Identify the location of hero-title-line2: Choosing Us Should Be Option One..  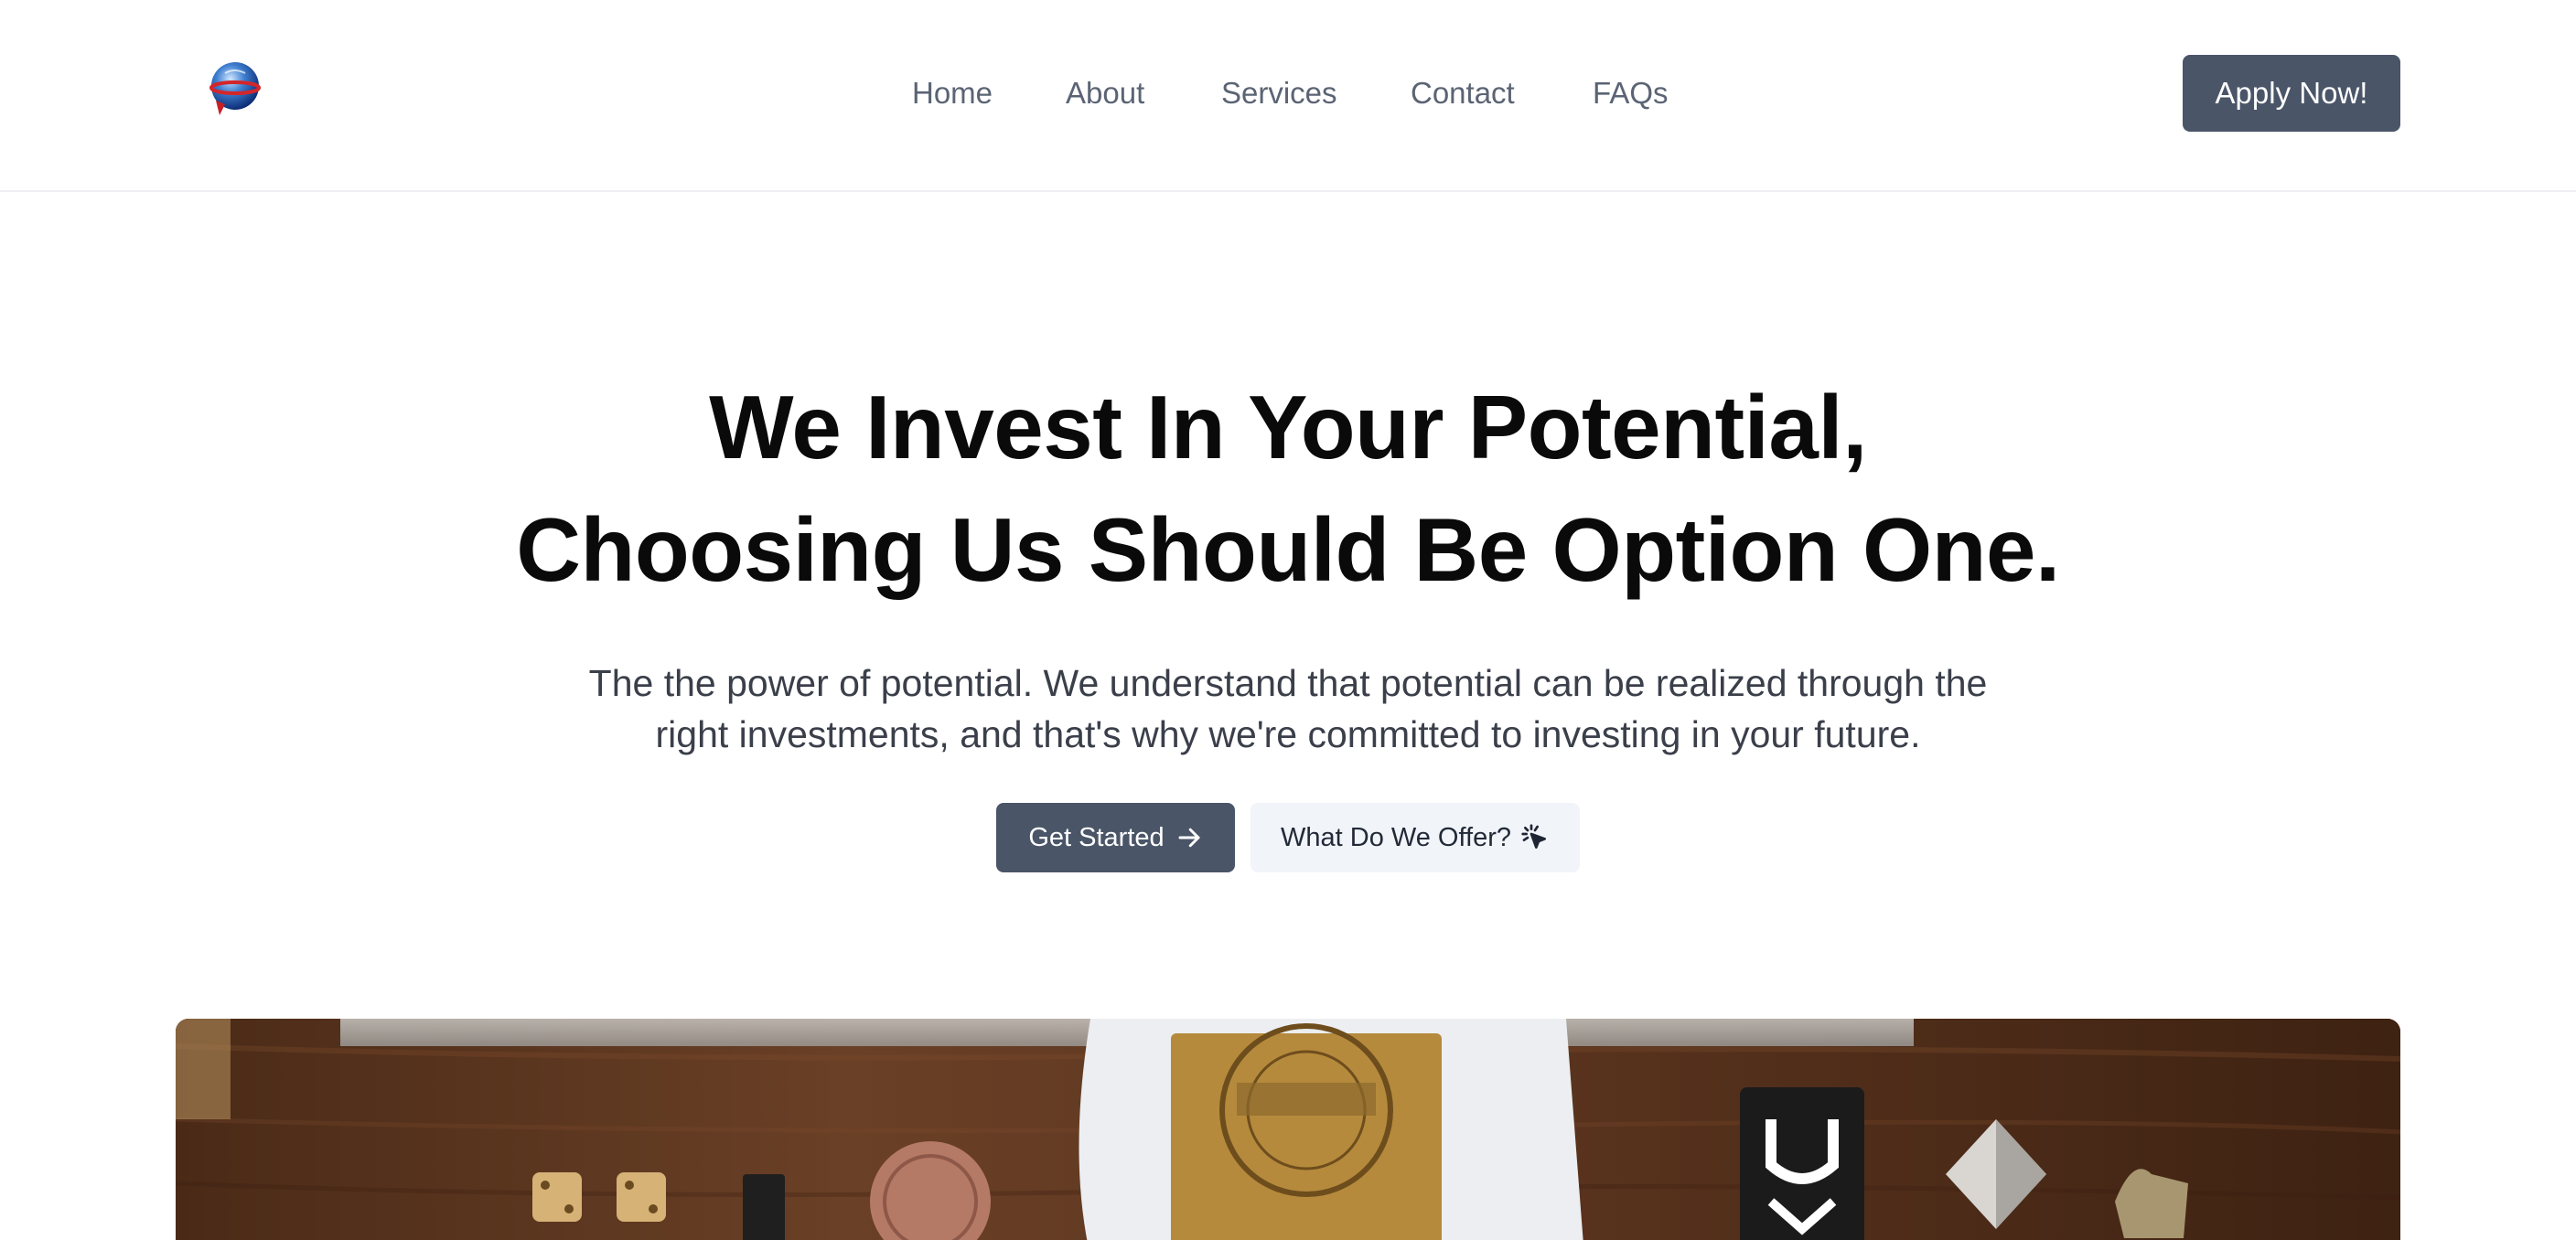
(1288, 549).